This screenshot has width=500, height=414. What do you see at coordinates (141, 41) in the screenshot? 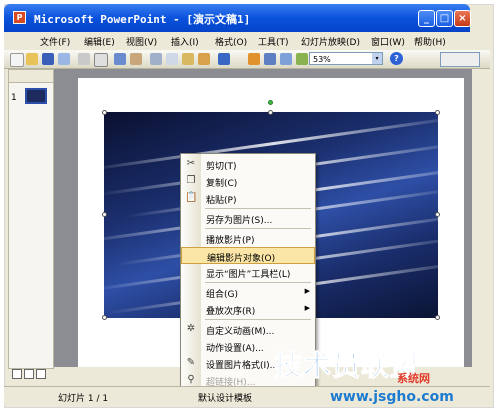
I see `menu-view: 视图(V)` at bounding box center [141, 41].